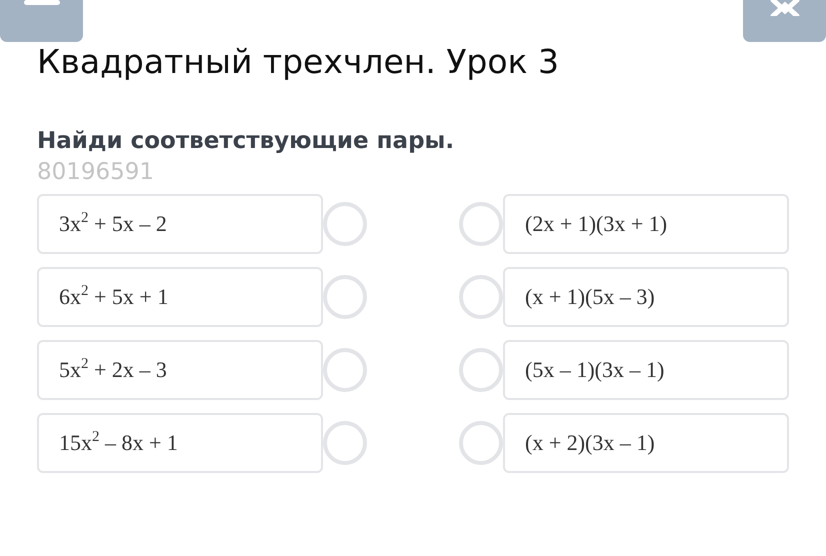  I want to click on expression-card: (x + 1)(5x – 3), so click(646, 297).